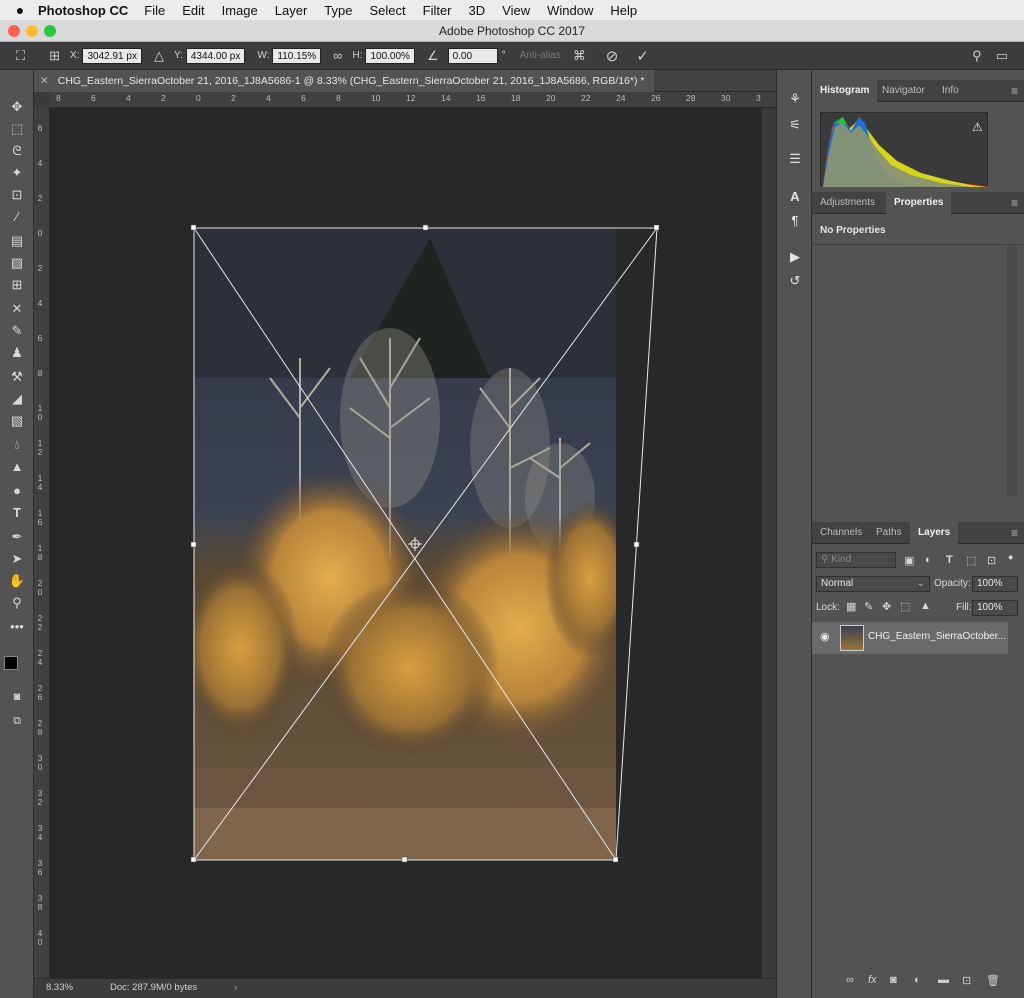  What do you see at coordinates (977, 56) in the screenshot?
I see `search-icon: ⚲` at bounding box center [977, 56].